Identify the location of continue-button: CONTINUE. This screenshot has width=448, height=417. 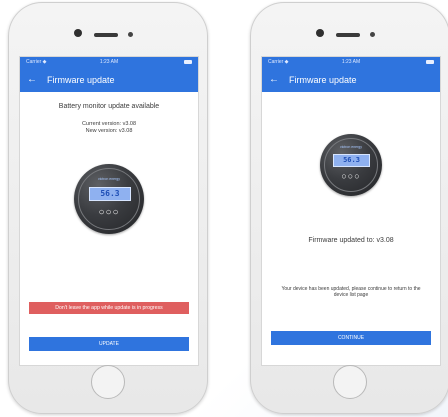
(351, 338).